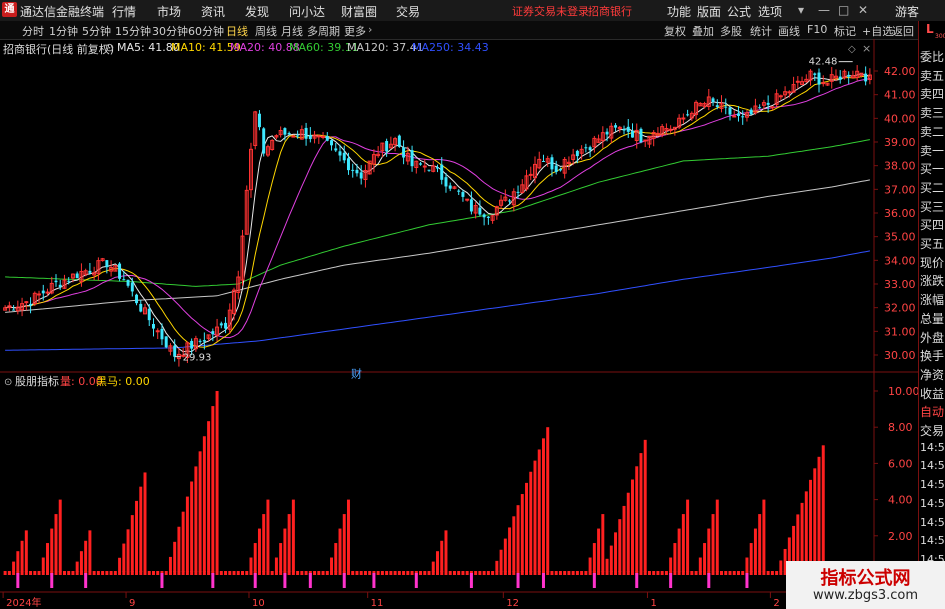 The width and height of the screenshot is (945, 609). I want to click on panel-row-15: 外盘, so click(932, 337).